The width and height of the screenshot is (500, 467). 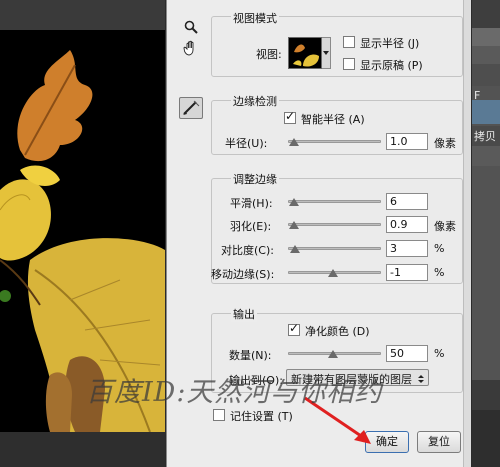 I want to click on smooth-slider, so click(x=334, y=201).